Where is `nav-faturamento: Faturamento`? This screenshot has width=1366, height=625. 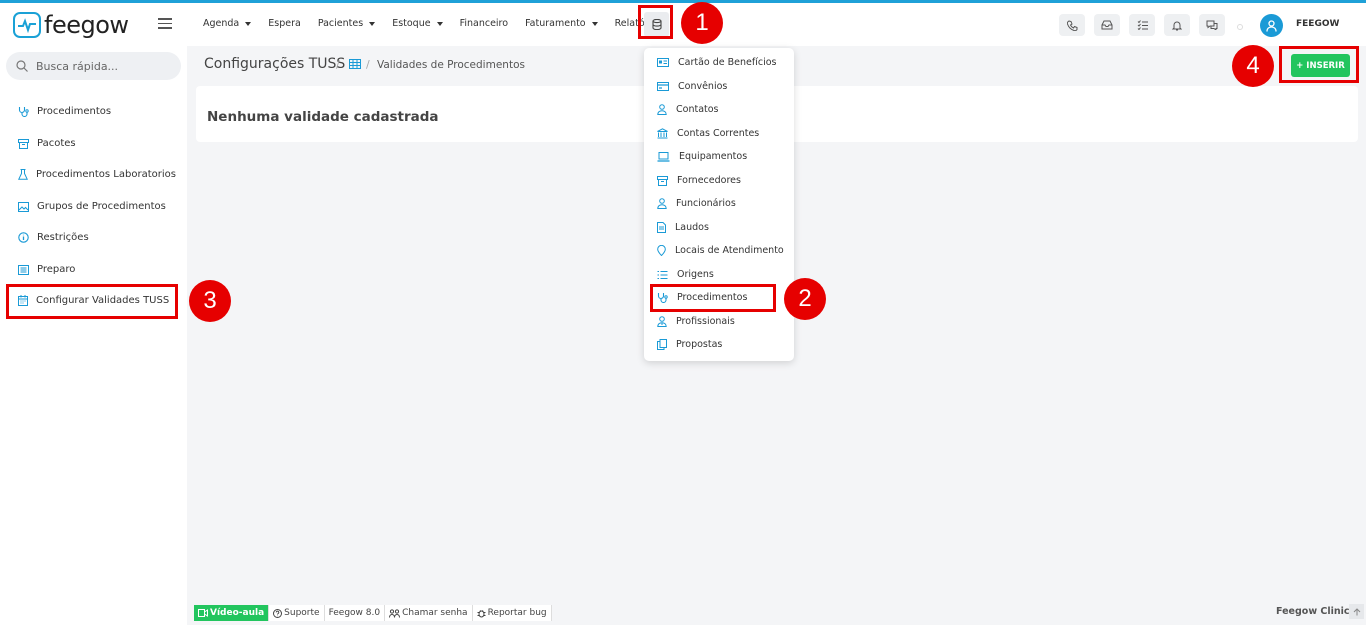
nav-faturamento: Faturamento is located at coordinates (561, 23).